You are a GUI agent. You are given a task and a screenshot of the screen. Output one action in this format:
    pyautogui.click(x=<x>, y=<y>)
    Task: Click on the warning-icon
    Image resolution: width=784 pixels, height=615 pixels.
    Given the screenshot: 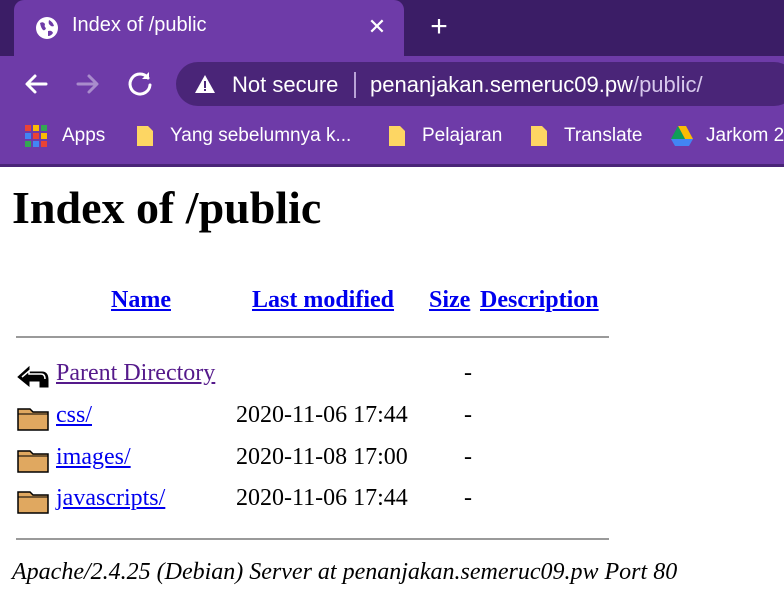 What is the action you would take?
    pyautogui.click(x=205, y=84)
    